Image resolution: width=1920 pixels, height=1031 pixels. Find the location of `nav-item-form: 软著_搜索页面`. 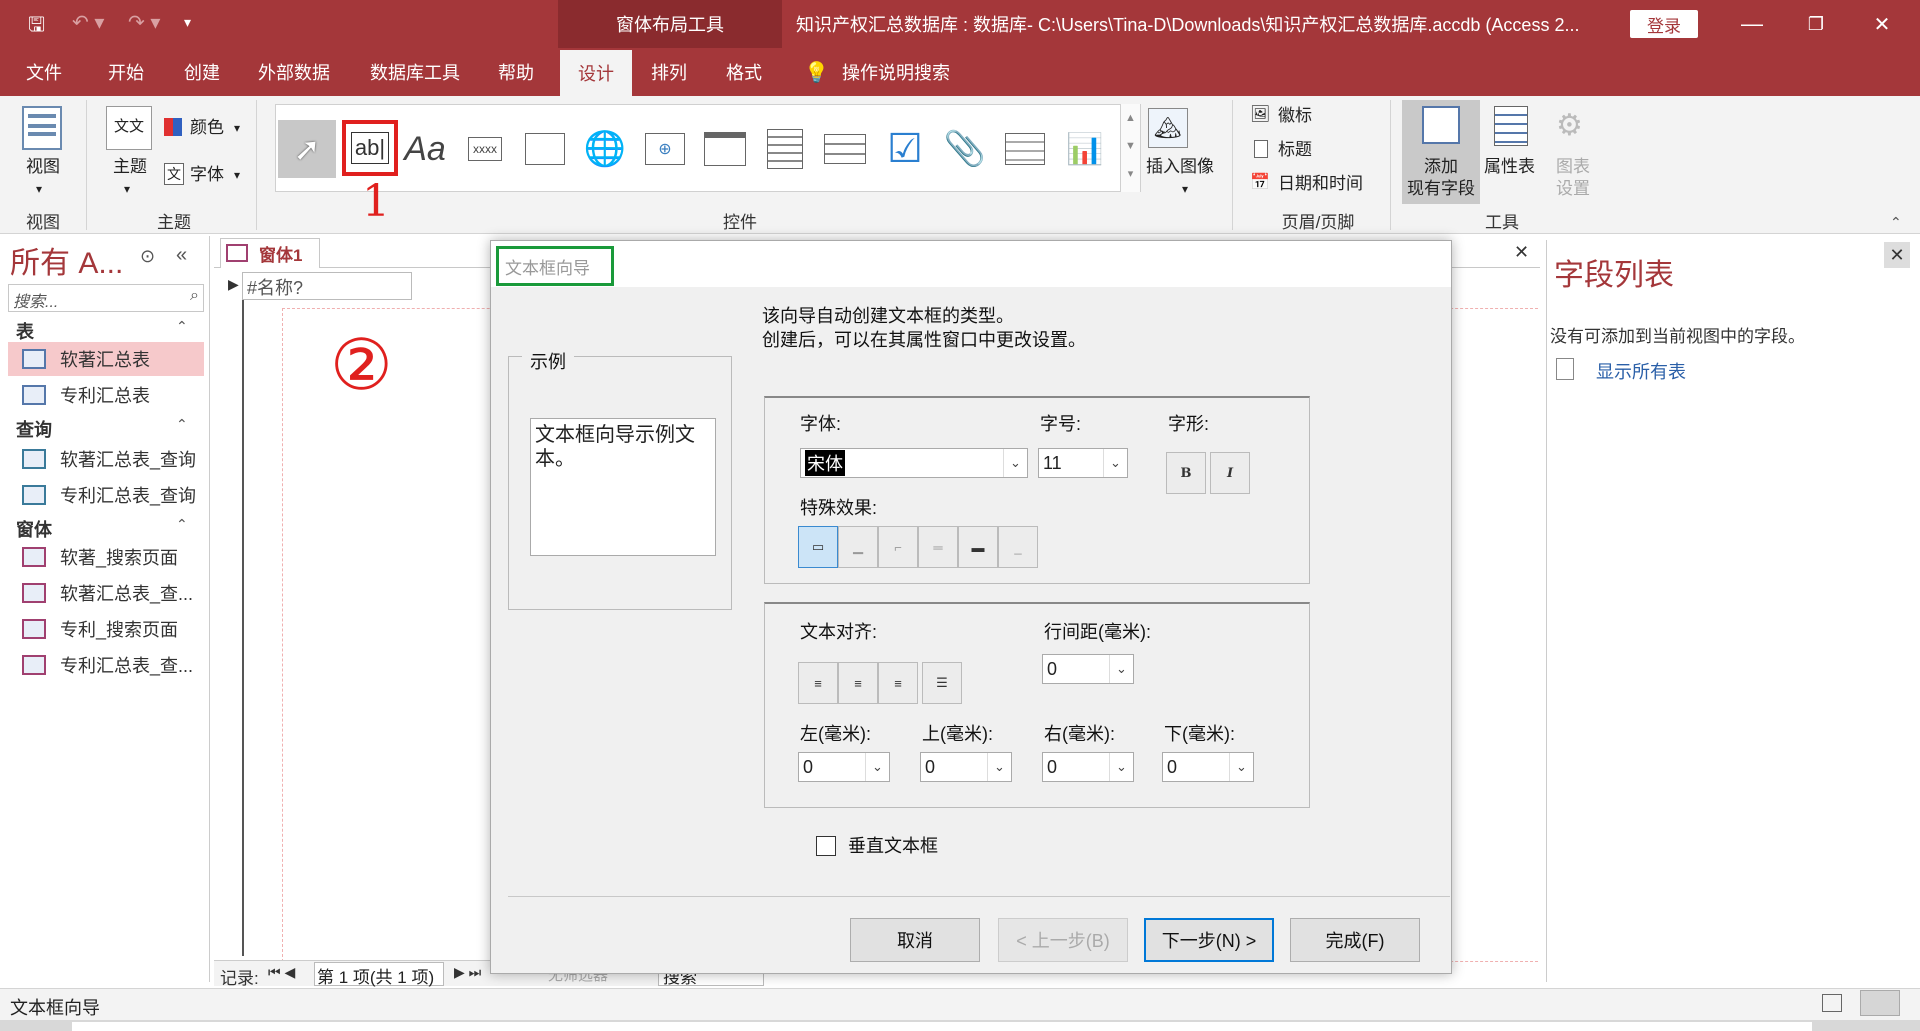

nav-item-form: 软著_搜索页面 is located at coordinates (106, 557).